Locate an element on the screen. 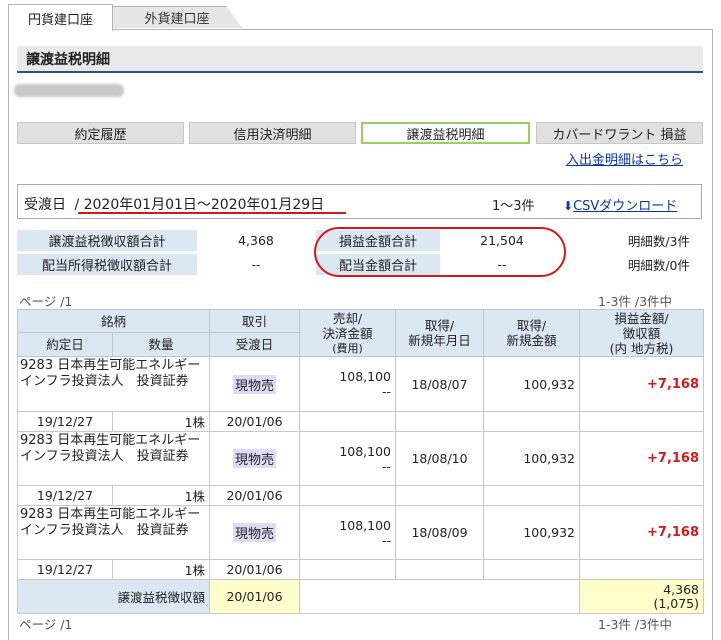 Image resolution: width=721 pixels, height=640 pixels. header-quantity: 数量 is located at coordinates (161, 344).